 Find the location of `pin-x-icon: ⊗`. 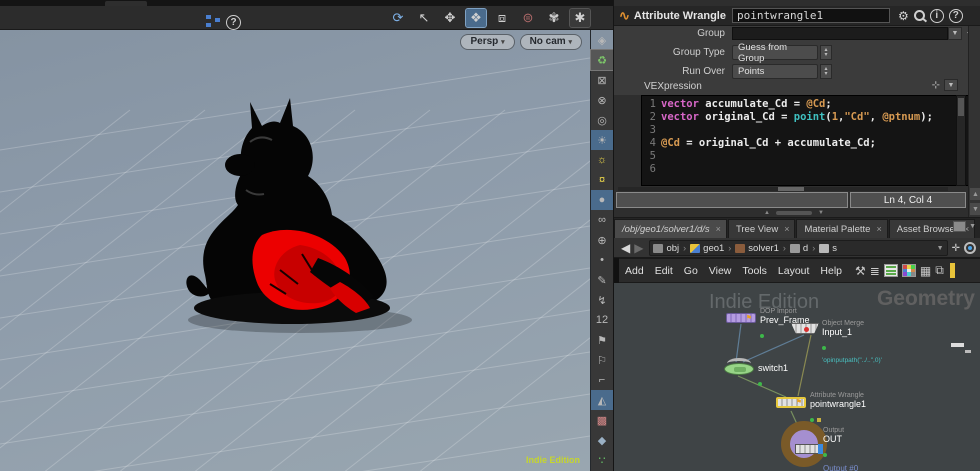

pin-x-icon: ⊗ is located at coordinates (602, 100).